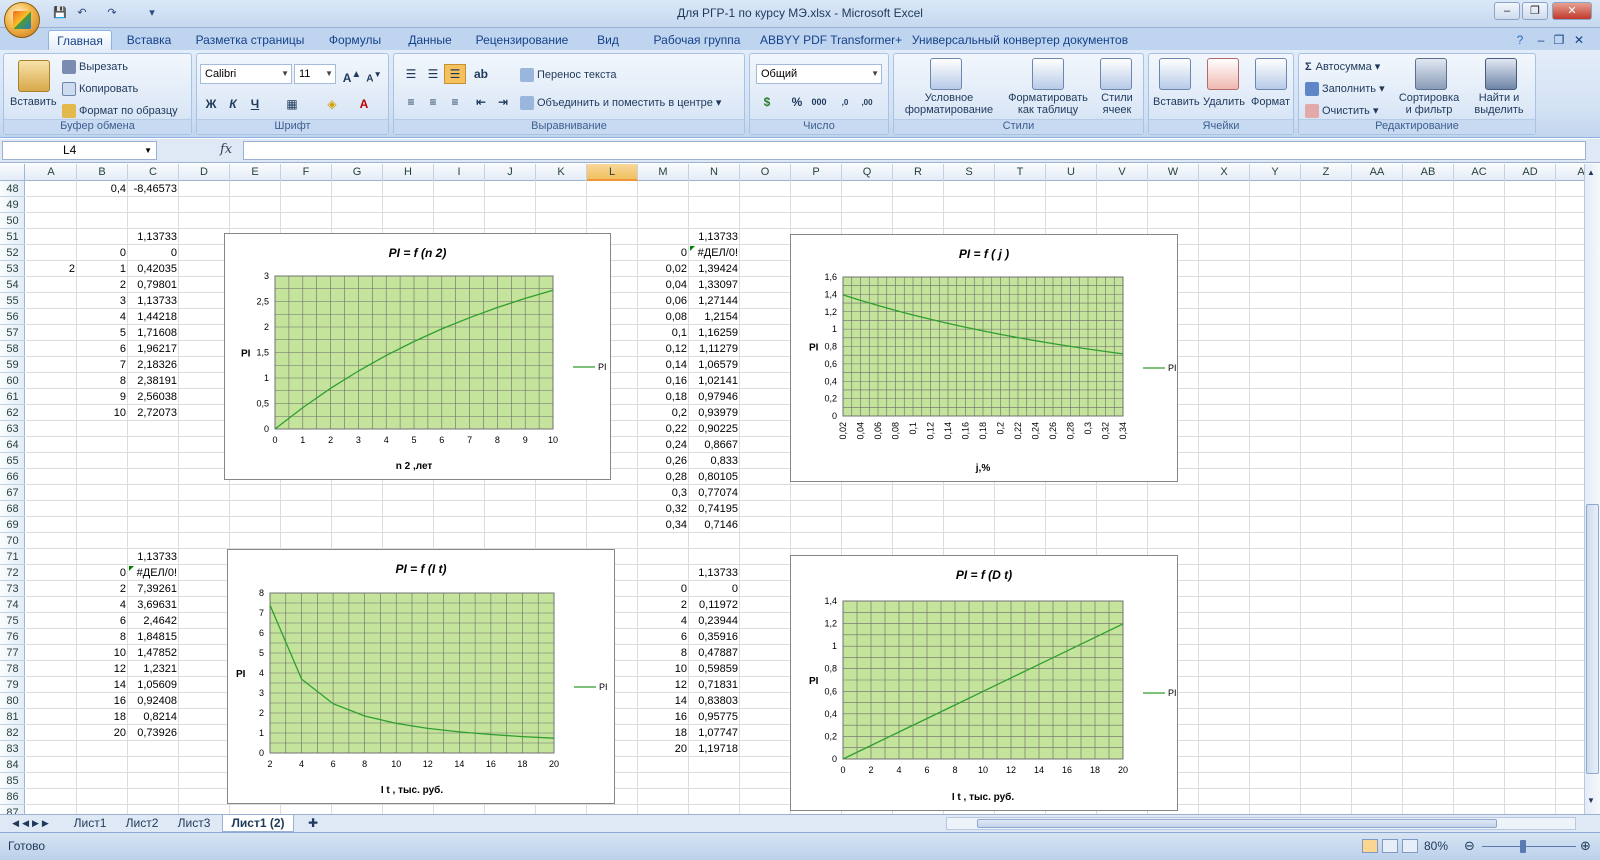 Image resolution: width=1600 pixels, height=860 pixels. Describe the element at coordinates (1499, 104) in the screenshot. I see `find-select-button: Найти и выделить` at that location.